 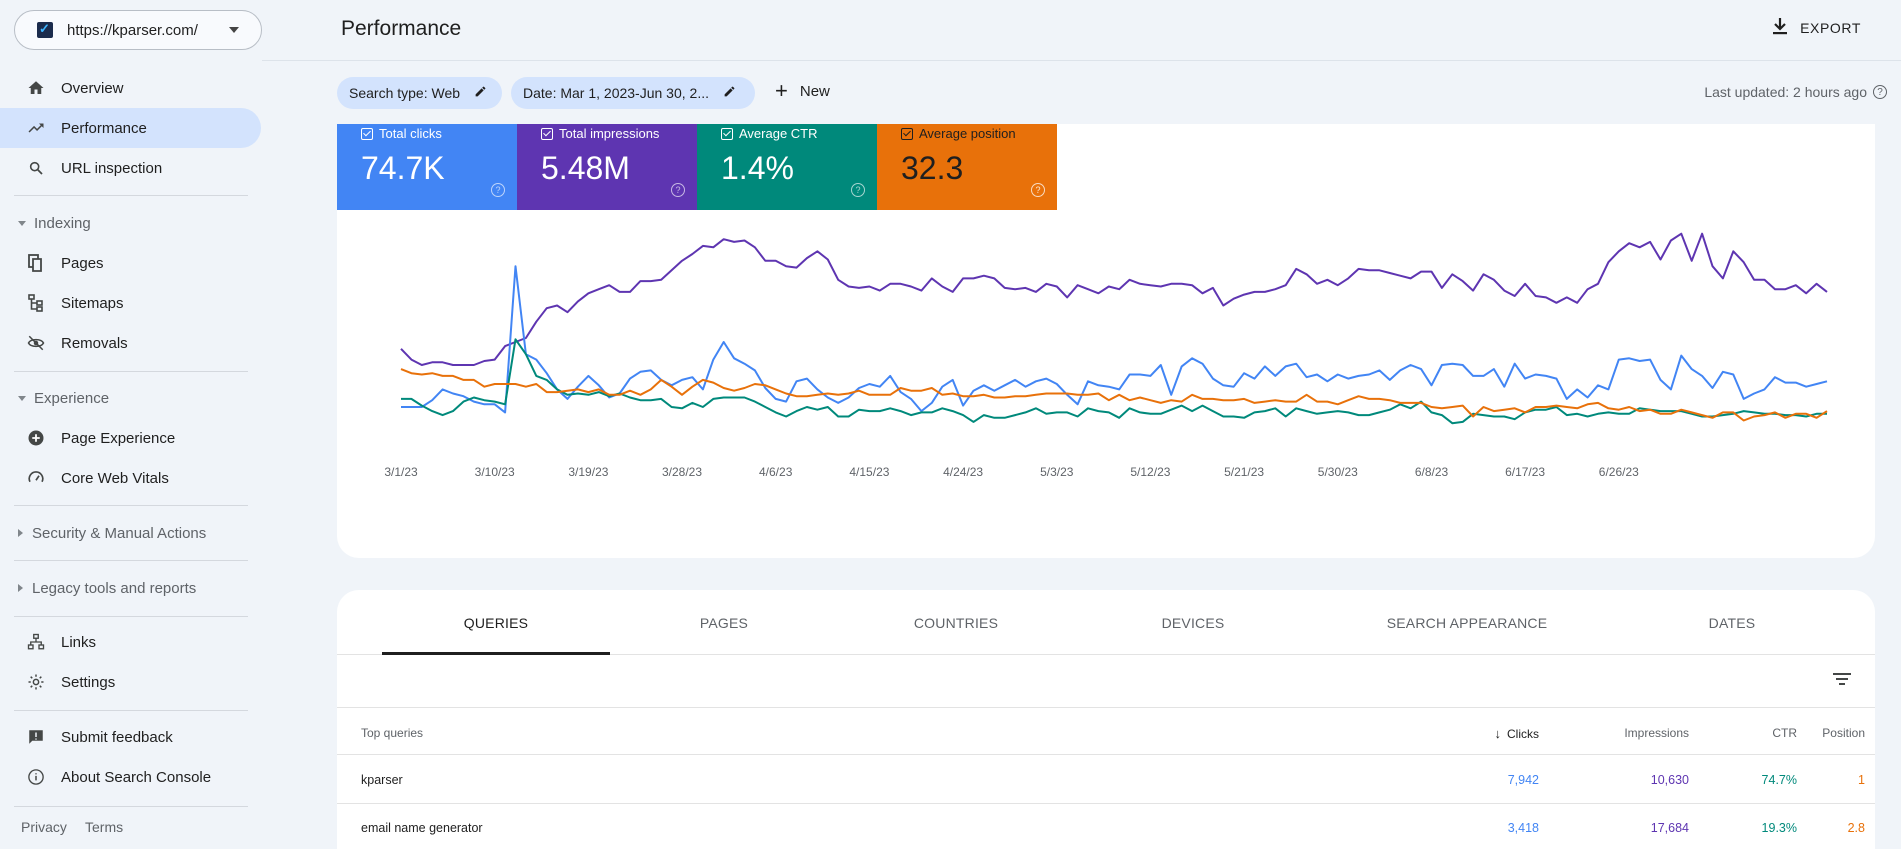 I want to click on tab-countries: COUNTRIES, so click(x=956, y=622).